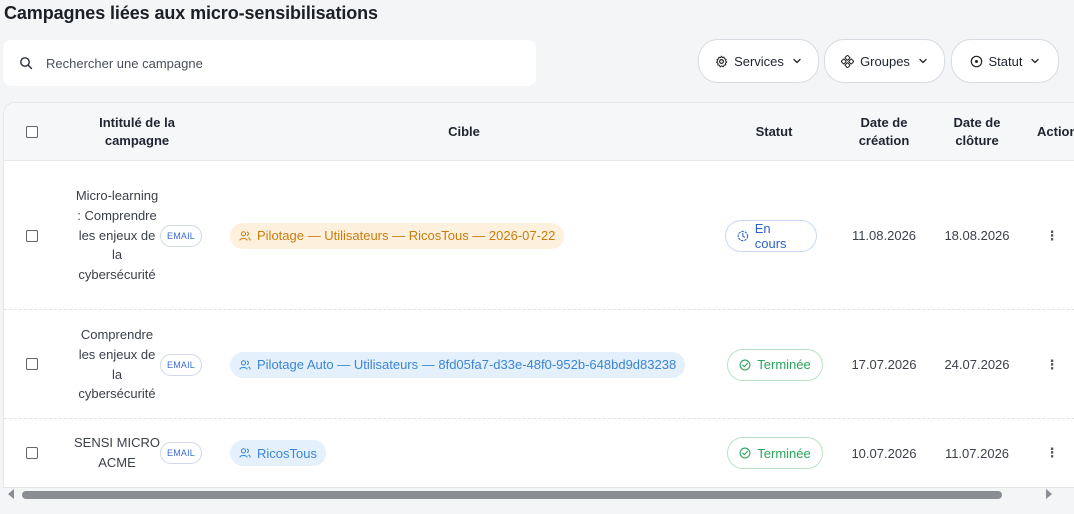 The width and height of the screenshot is (1074, 514). I want to click on status-filter-label: Statut, so click(1005, 61).